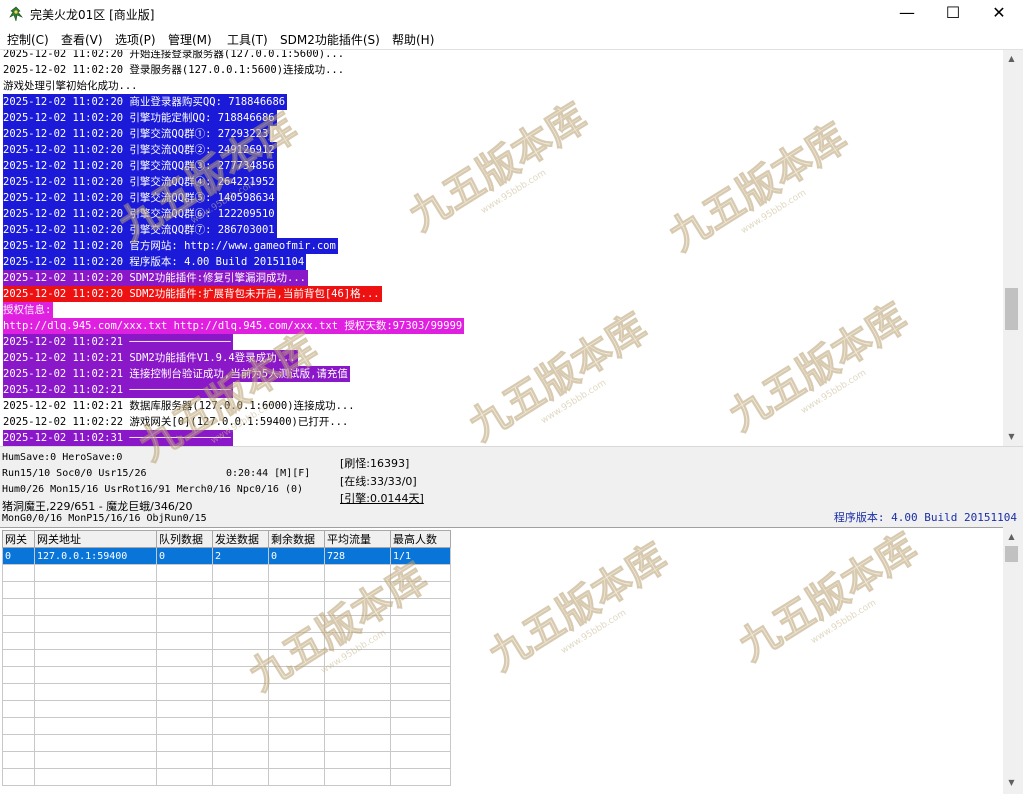  I want to click on menu-control: 控制(C), so click(28, 39).